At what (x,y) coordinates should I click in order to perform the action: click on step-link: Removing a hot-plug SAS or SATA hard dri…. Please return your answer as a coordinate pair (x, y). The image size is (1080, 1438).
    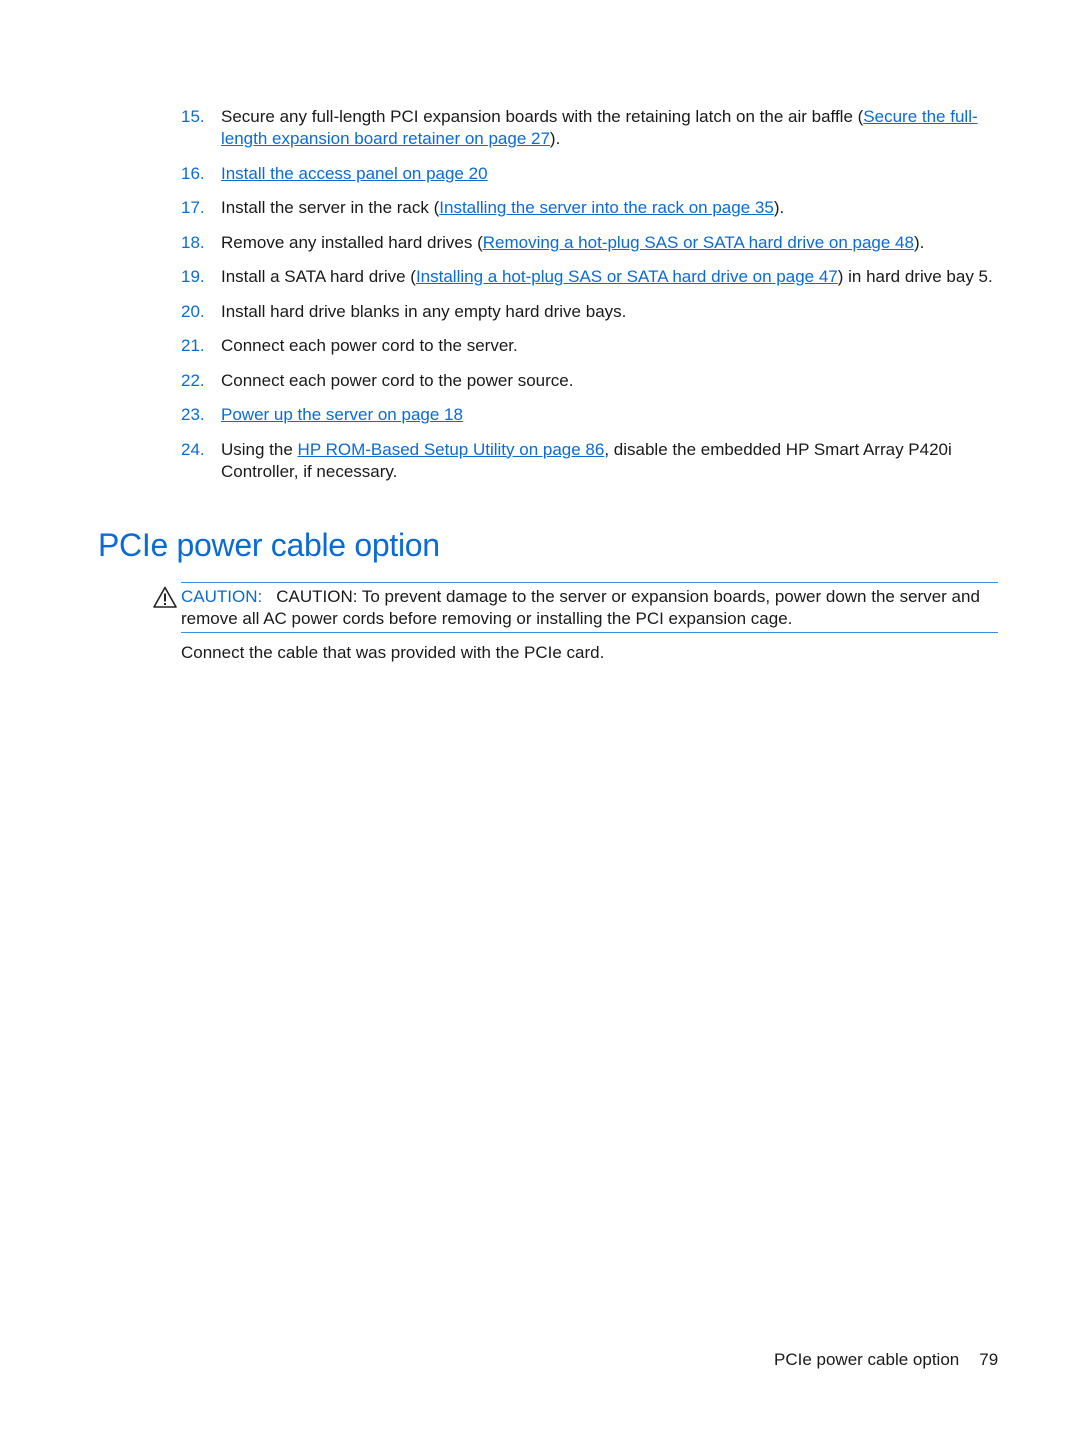
    Looking at the image, I should click on (698, 242).